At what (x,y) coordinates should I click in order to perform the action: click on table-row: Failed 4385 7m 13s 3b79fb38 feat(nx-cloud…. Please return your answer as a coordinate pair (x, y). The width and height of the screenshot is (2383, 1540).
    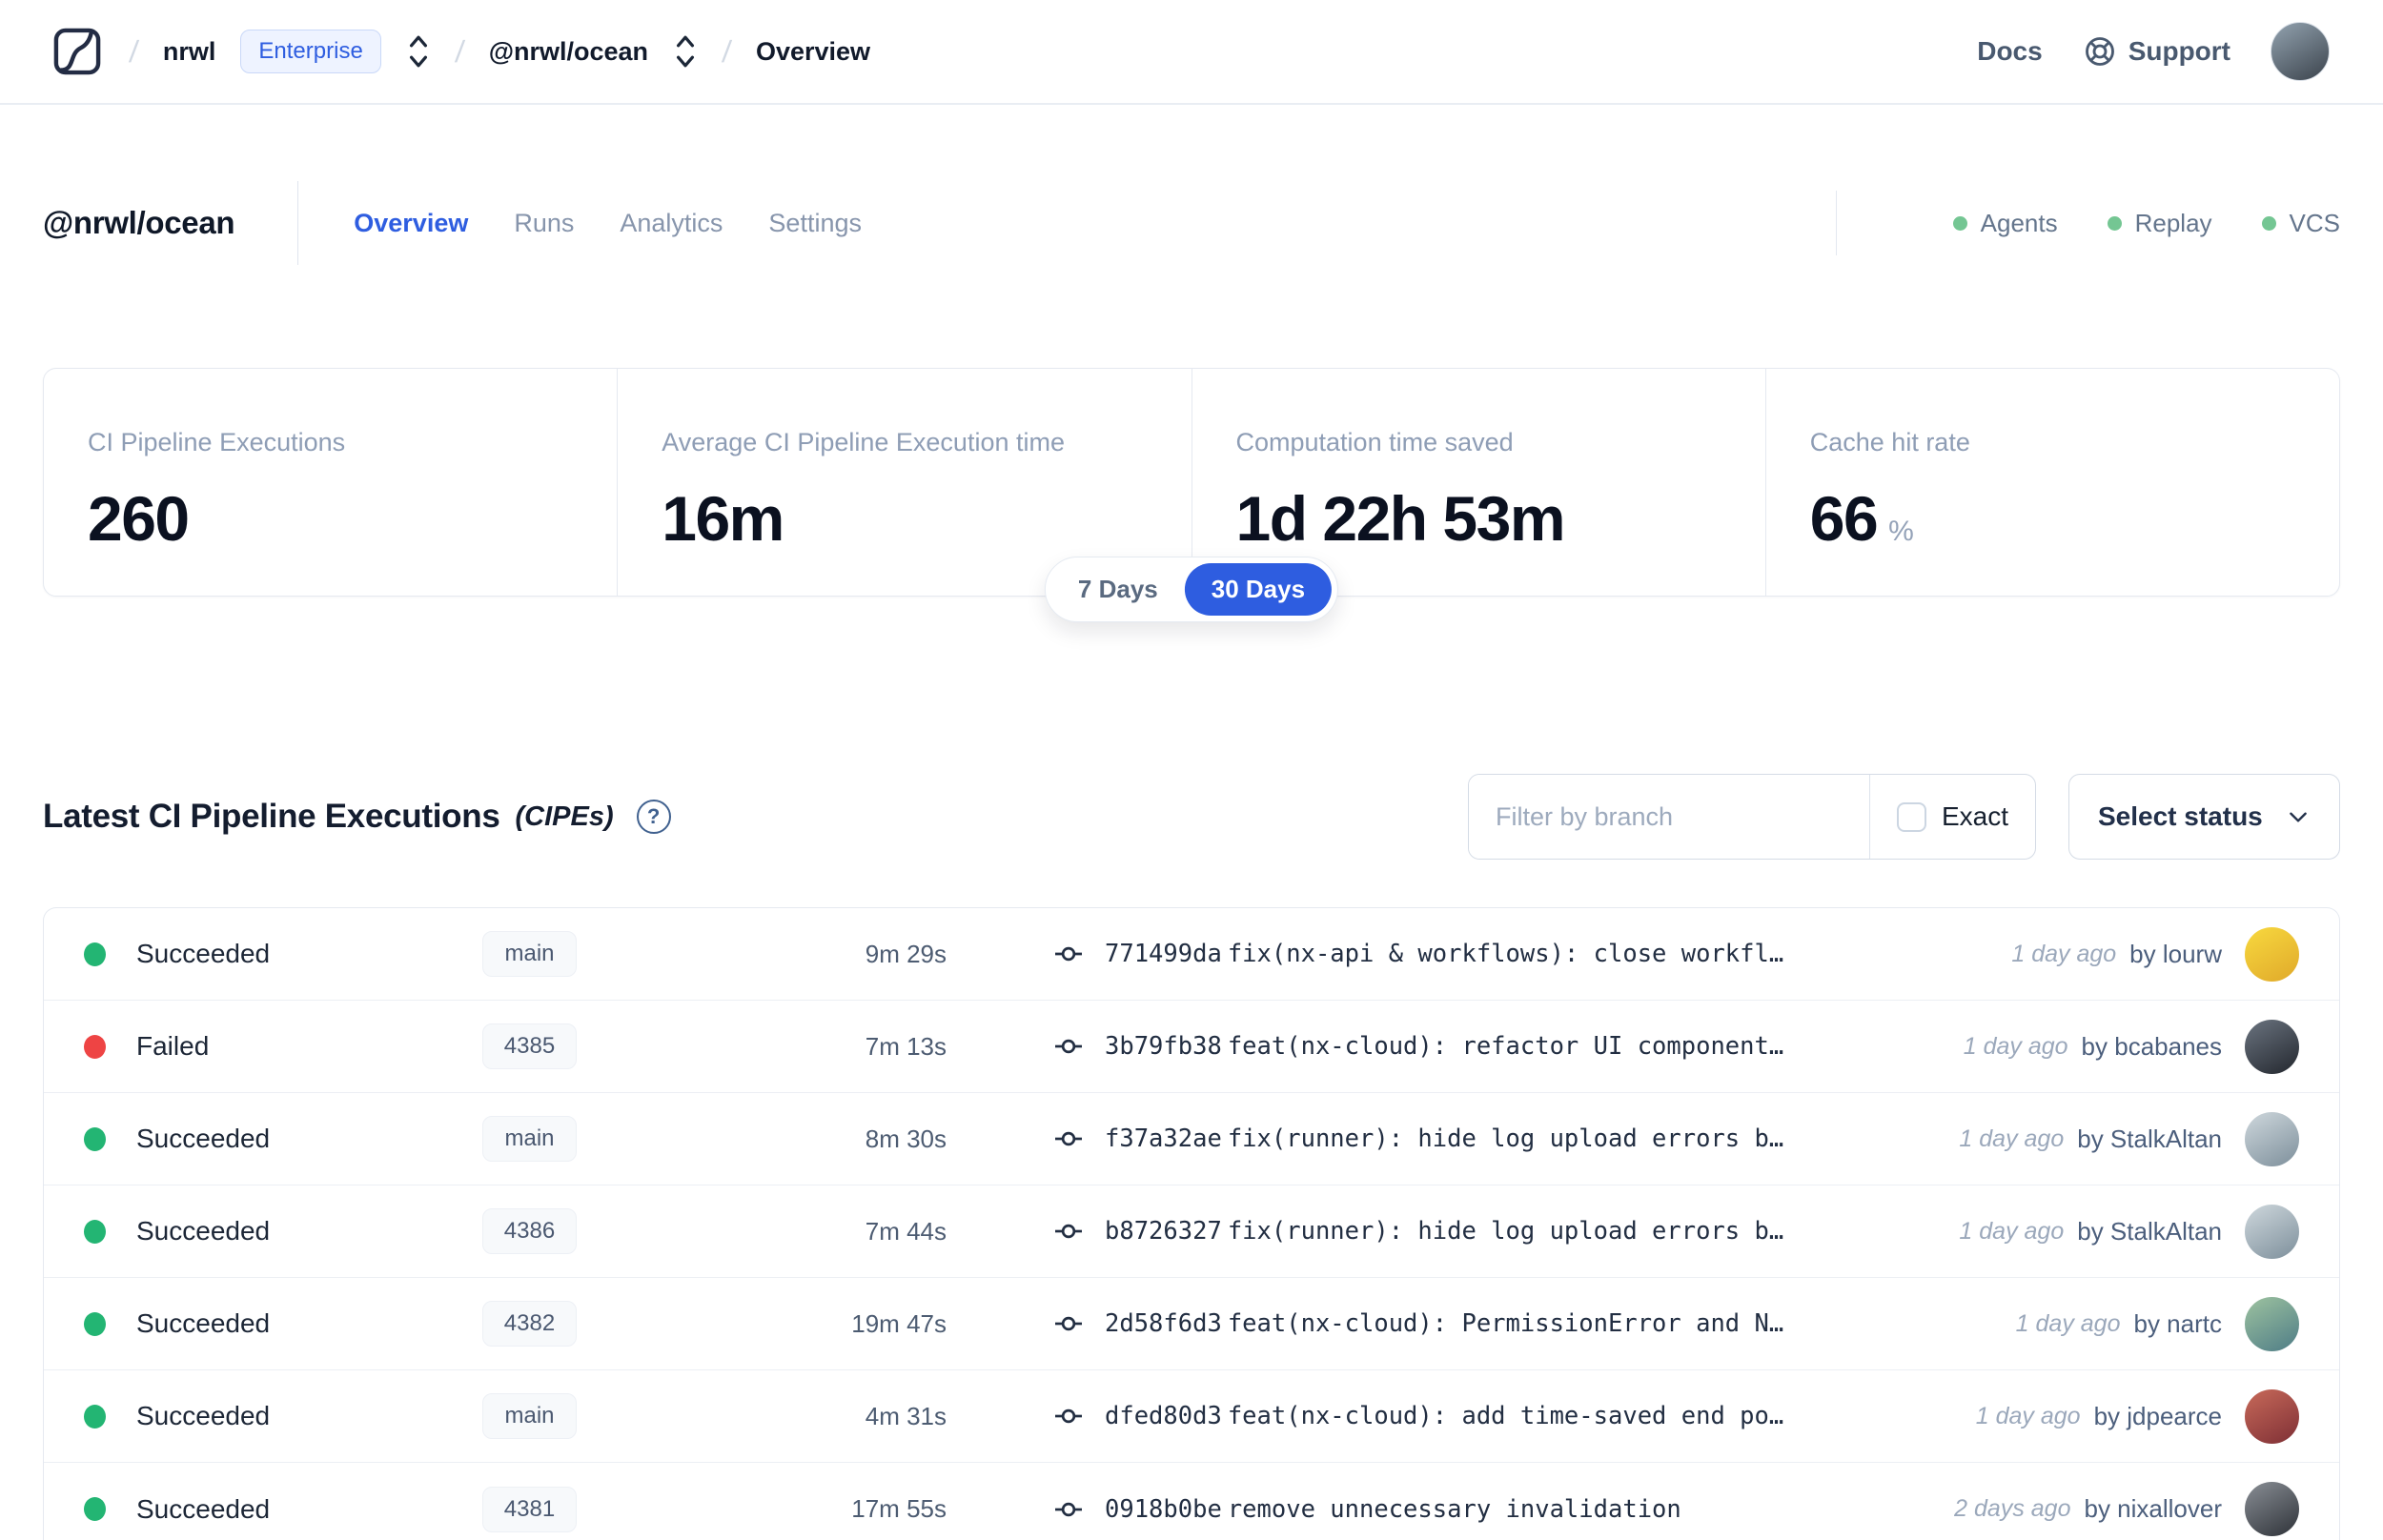
    Looking at the image, I should click on (1191, 1047).